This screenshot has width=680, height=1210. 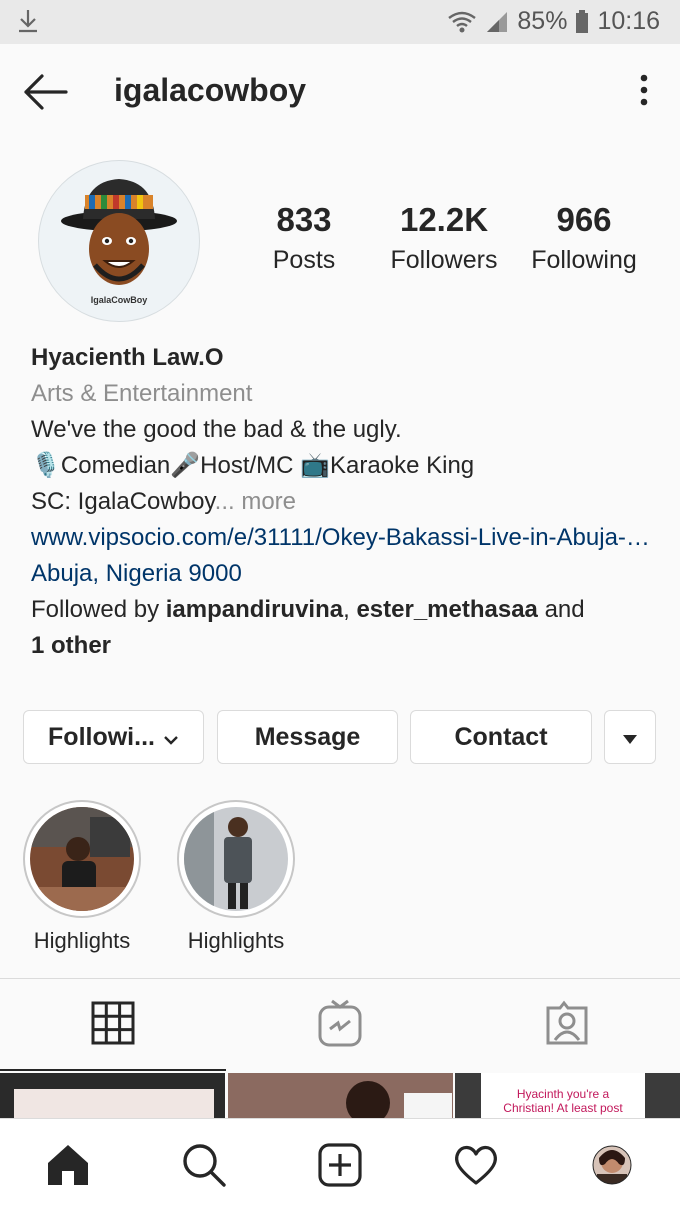 I want to click on following-count: 966 Following, so click(x=584, y=240).